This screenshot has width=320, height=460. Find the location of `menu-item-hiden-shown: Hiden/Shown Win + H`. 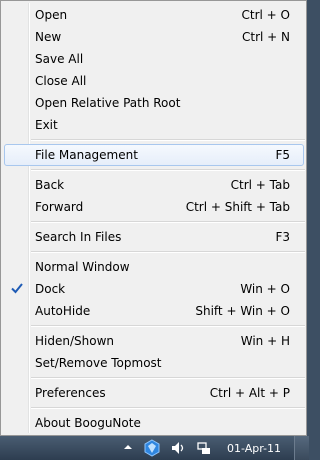

menu-item-hiden-shown: Hiden/Shown Win + H is located at coordinates (154, 341).